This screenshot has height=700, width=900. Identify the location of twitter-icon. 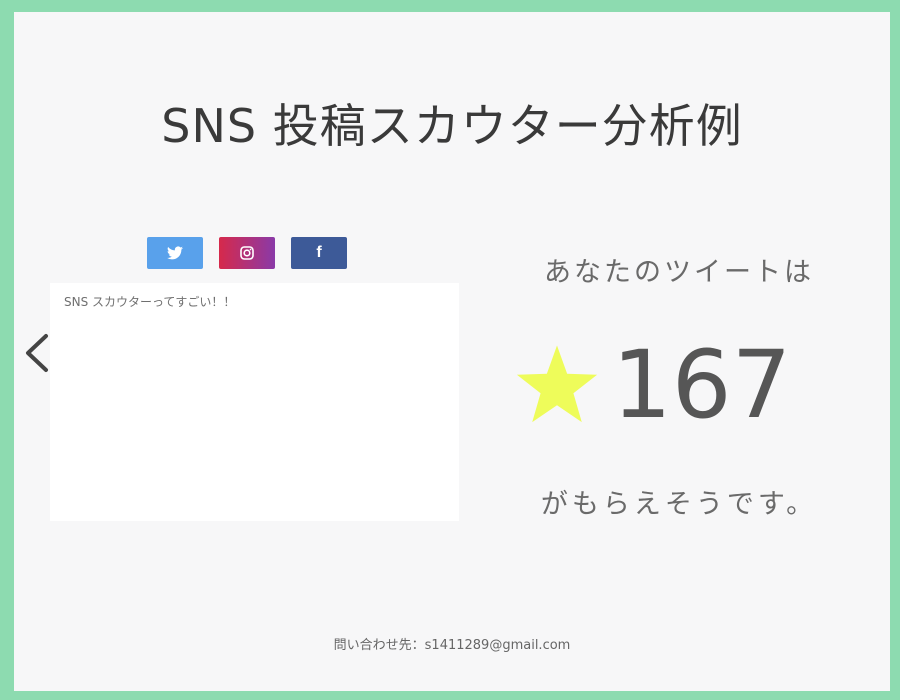
(175, 253).